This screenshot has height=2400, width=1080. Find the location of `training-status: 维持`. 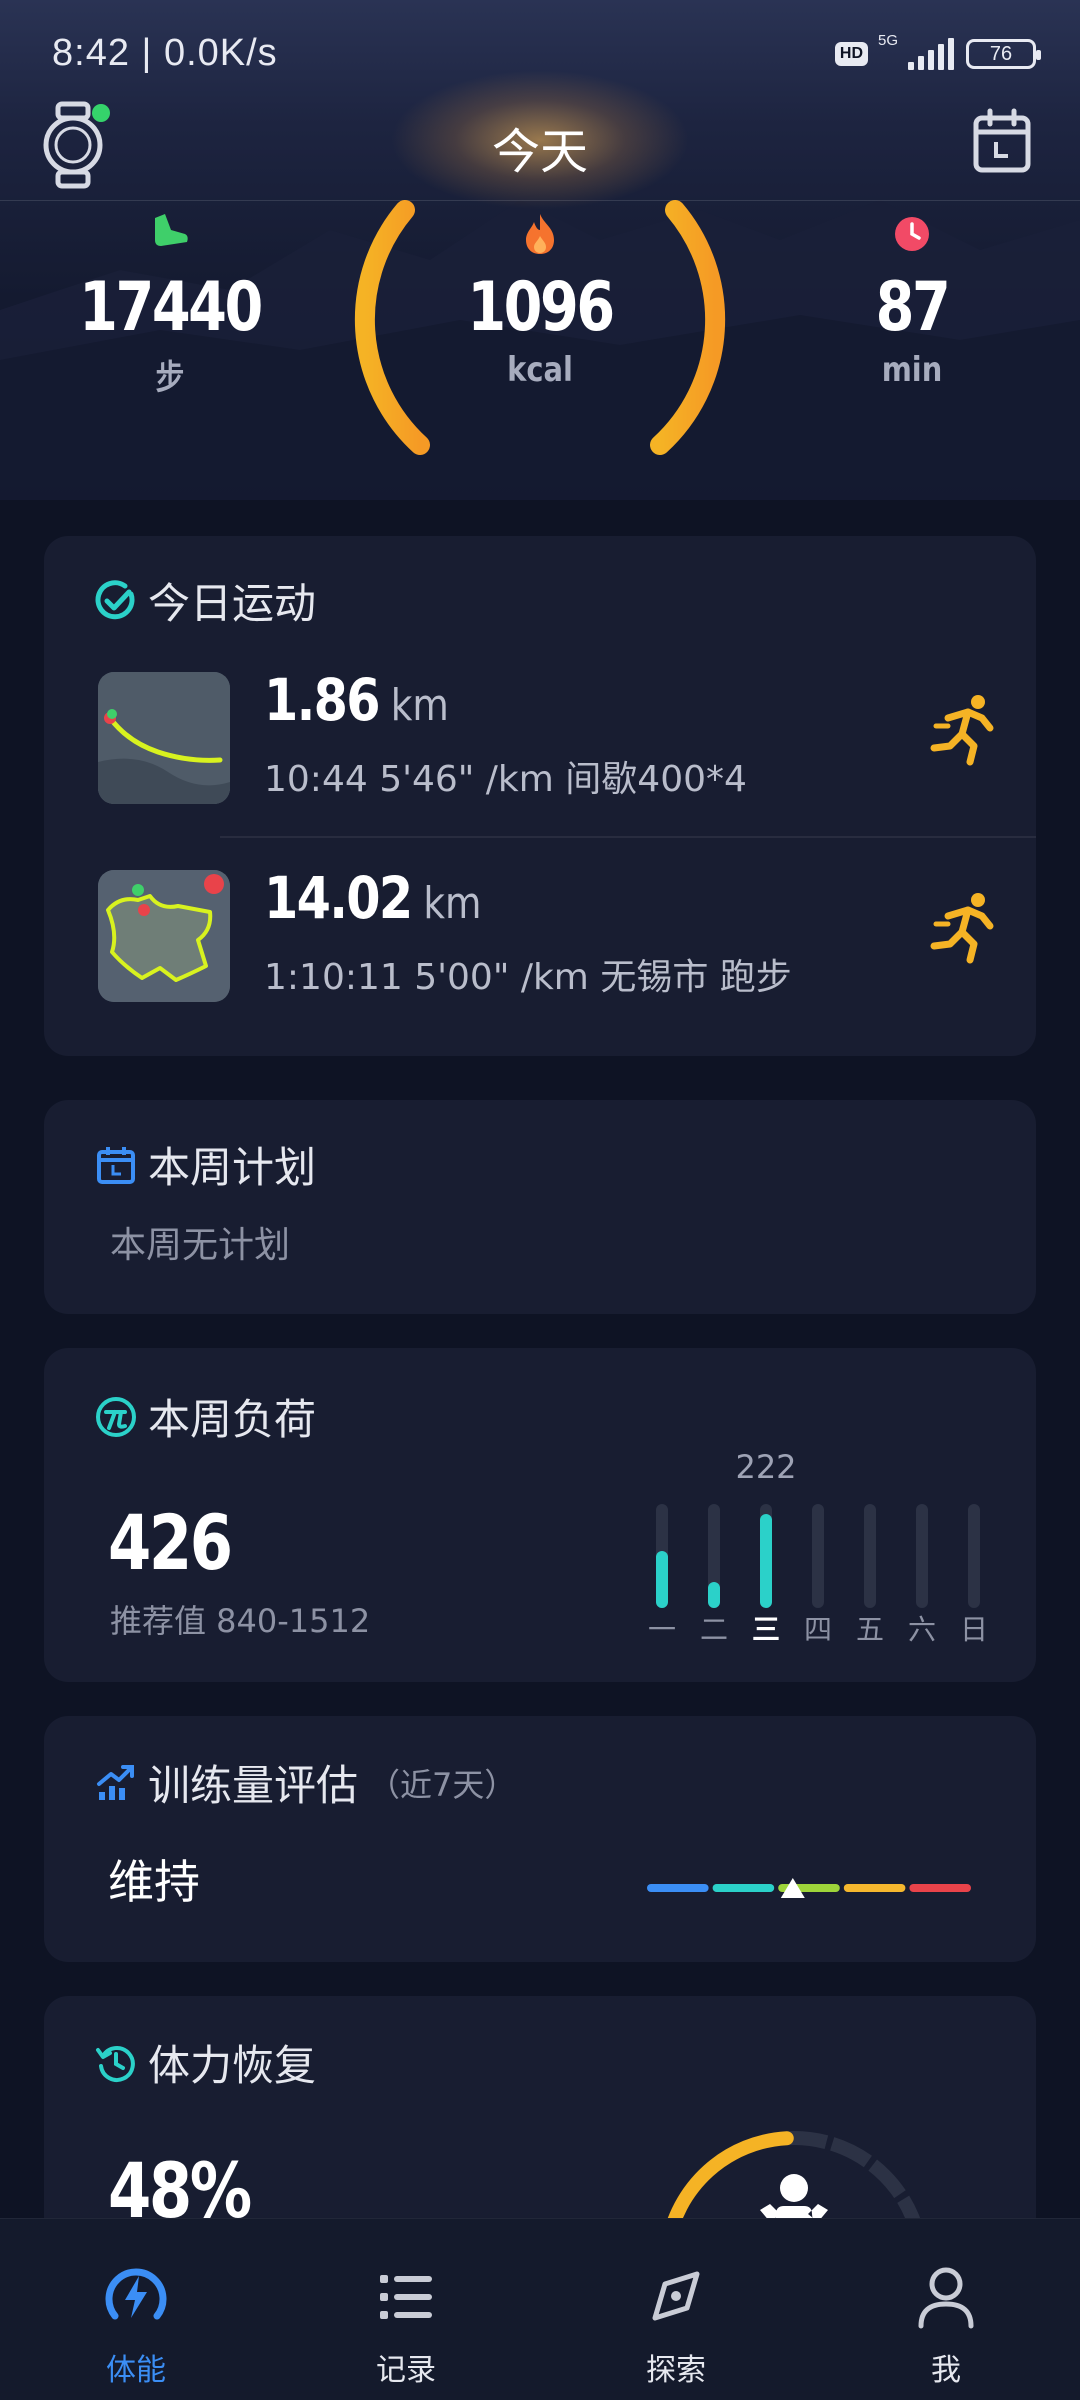

training-status: 维持 is located at coordinates (154, 1882).